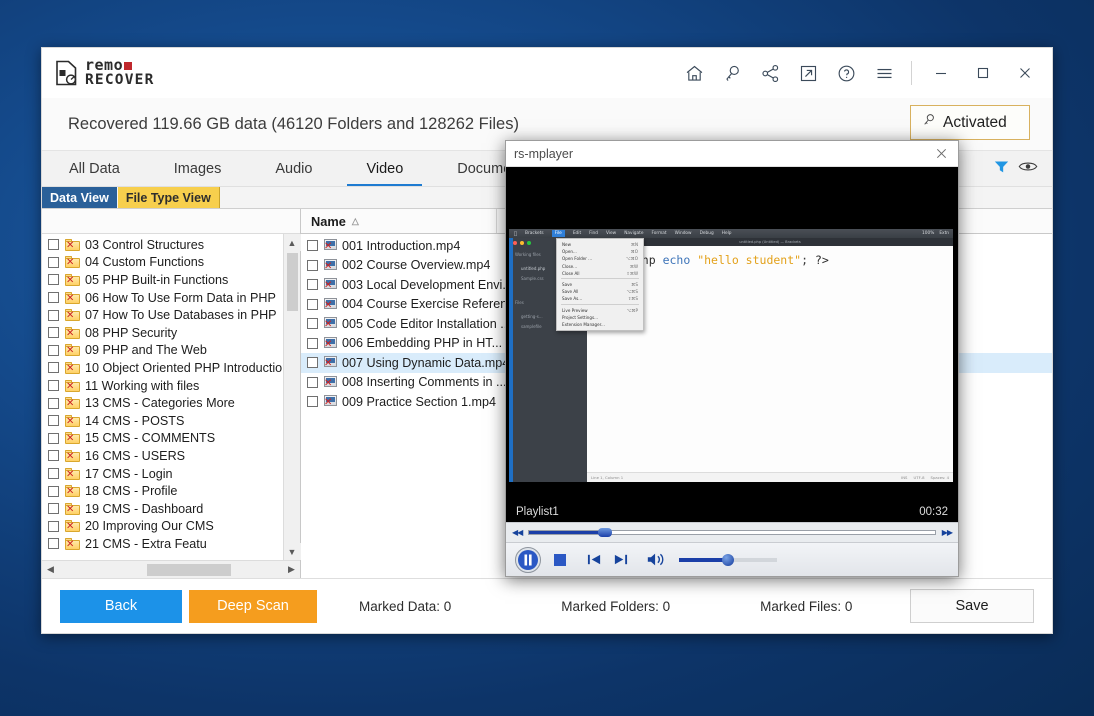 The height and width of the screenshot is (716, 1094). What do you see at coordinates (605, 532) in the screenshot?
I see `player-seek-thumb` at bounding box center [605, 532].